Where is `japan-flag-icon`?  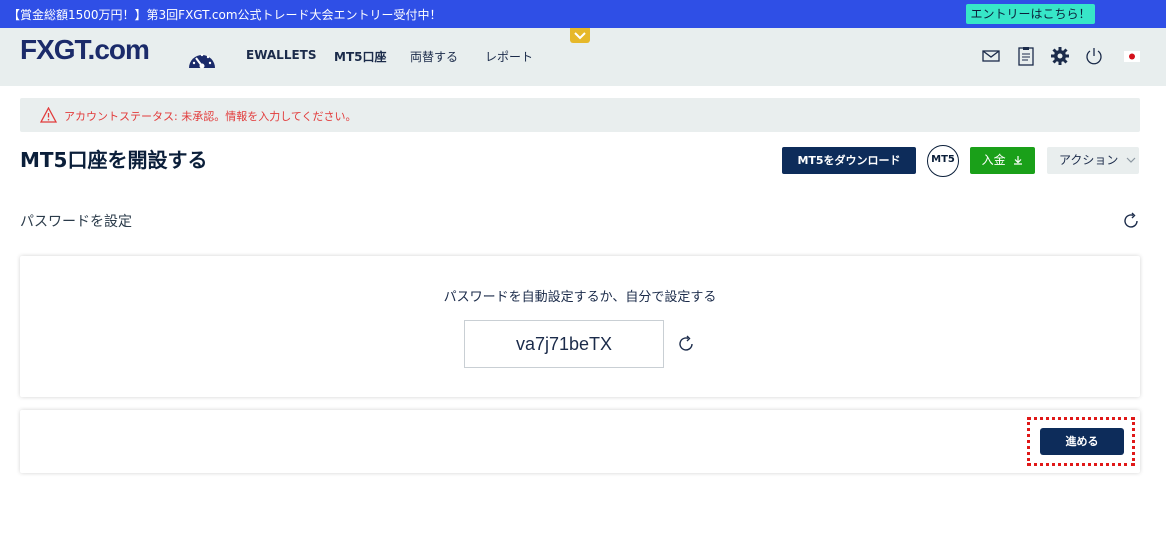
japan-flag-icon is located at coordinates (1132, 56).